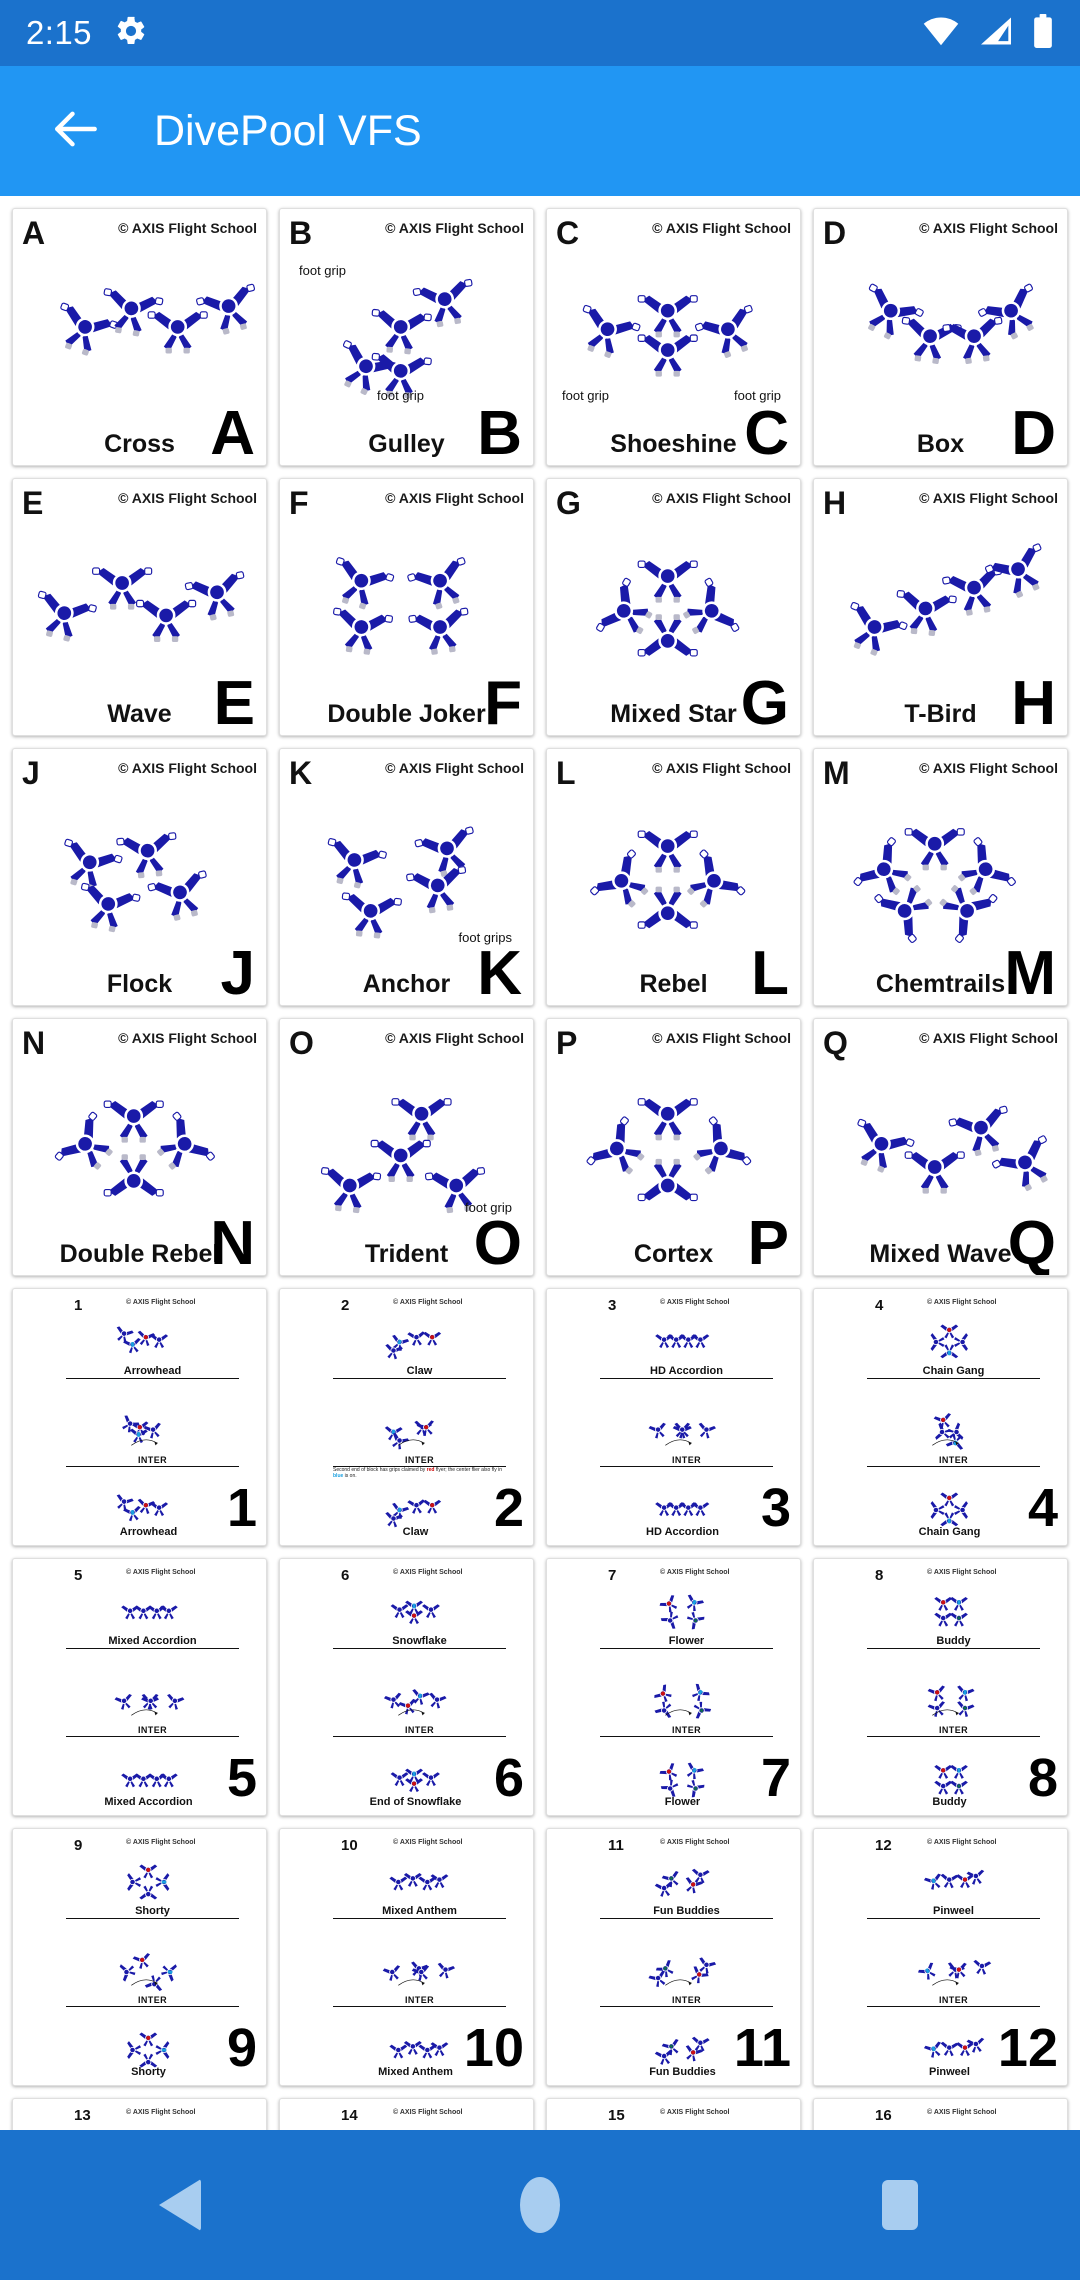 The image size is (1080, 2280). I want to click on card-content: 16 © AXIS Flight School, so click(940, 2117).